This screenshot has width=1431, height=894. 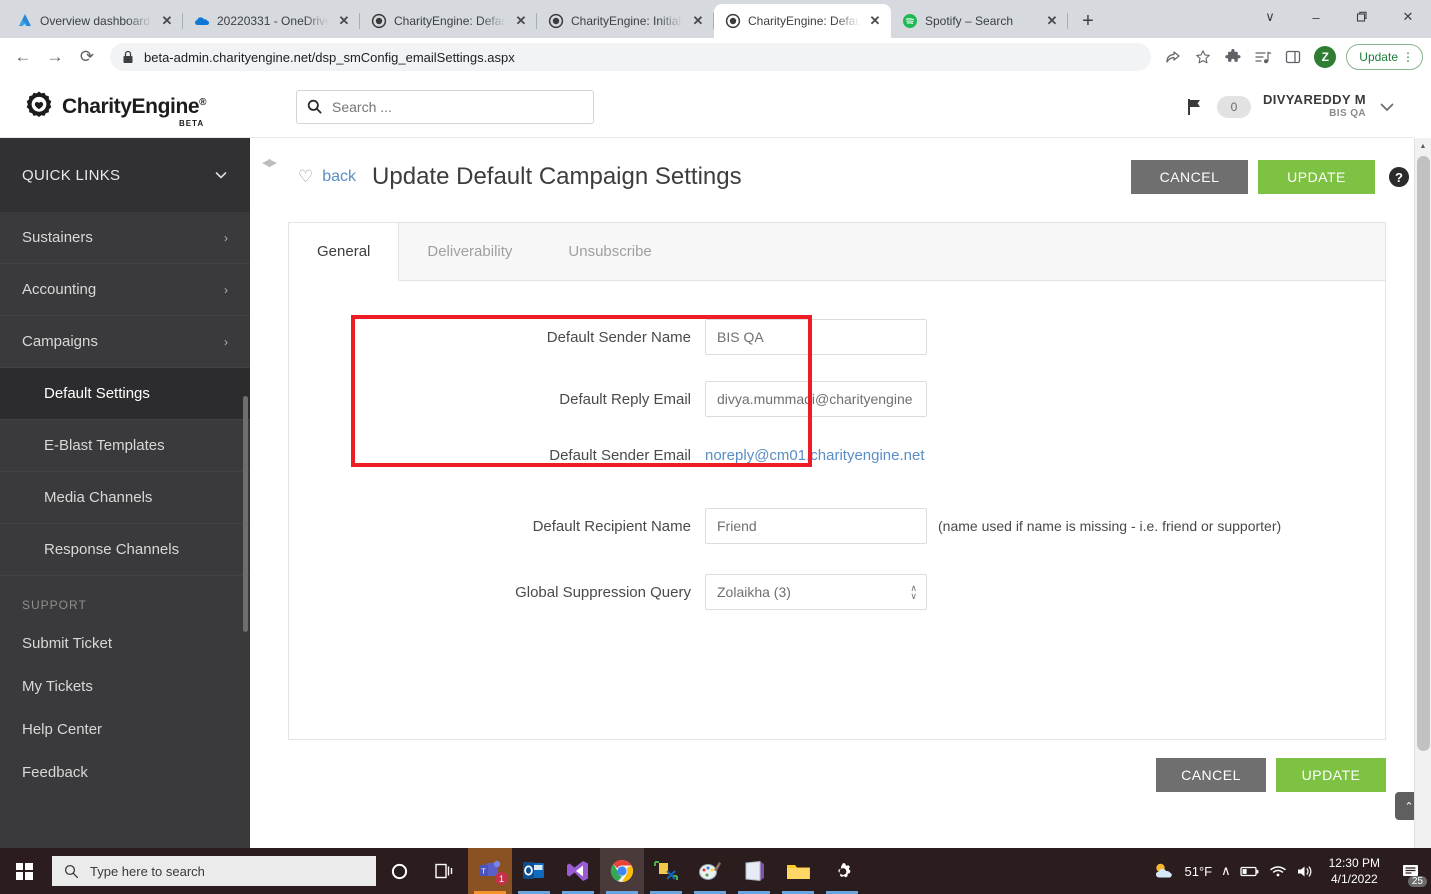 I want to click on start-button, so click(x=24, y=871).